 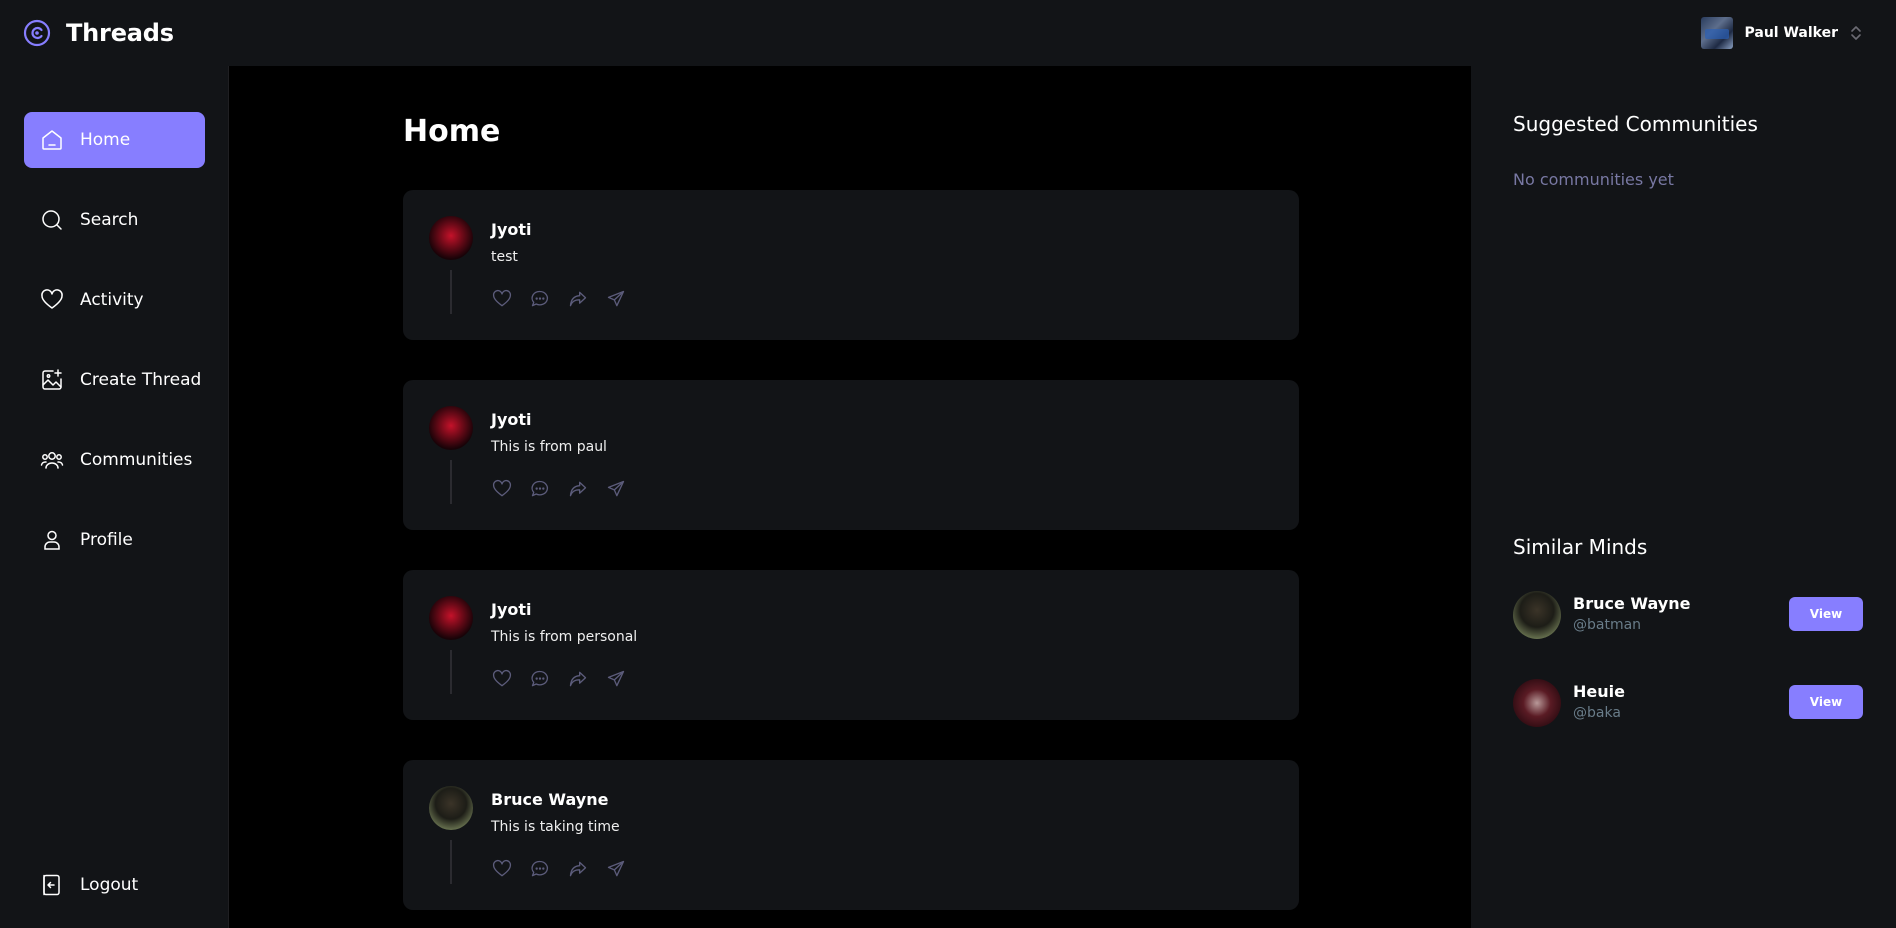 What do you see at coordinates (52, 300) in the screenshot?
I see `heart-icon` at bounding box center [52, 300].